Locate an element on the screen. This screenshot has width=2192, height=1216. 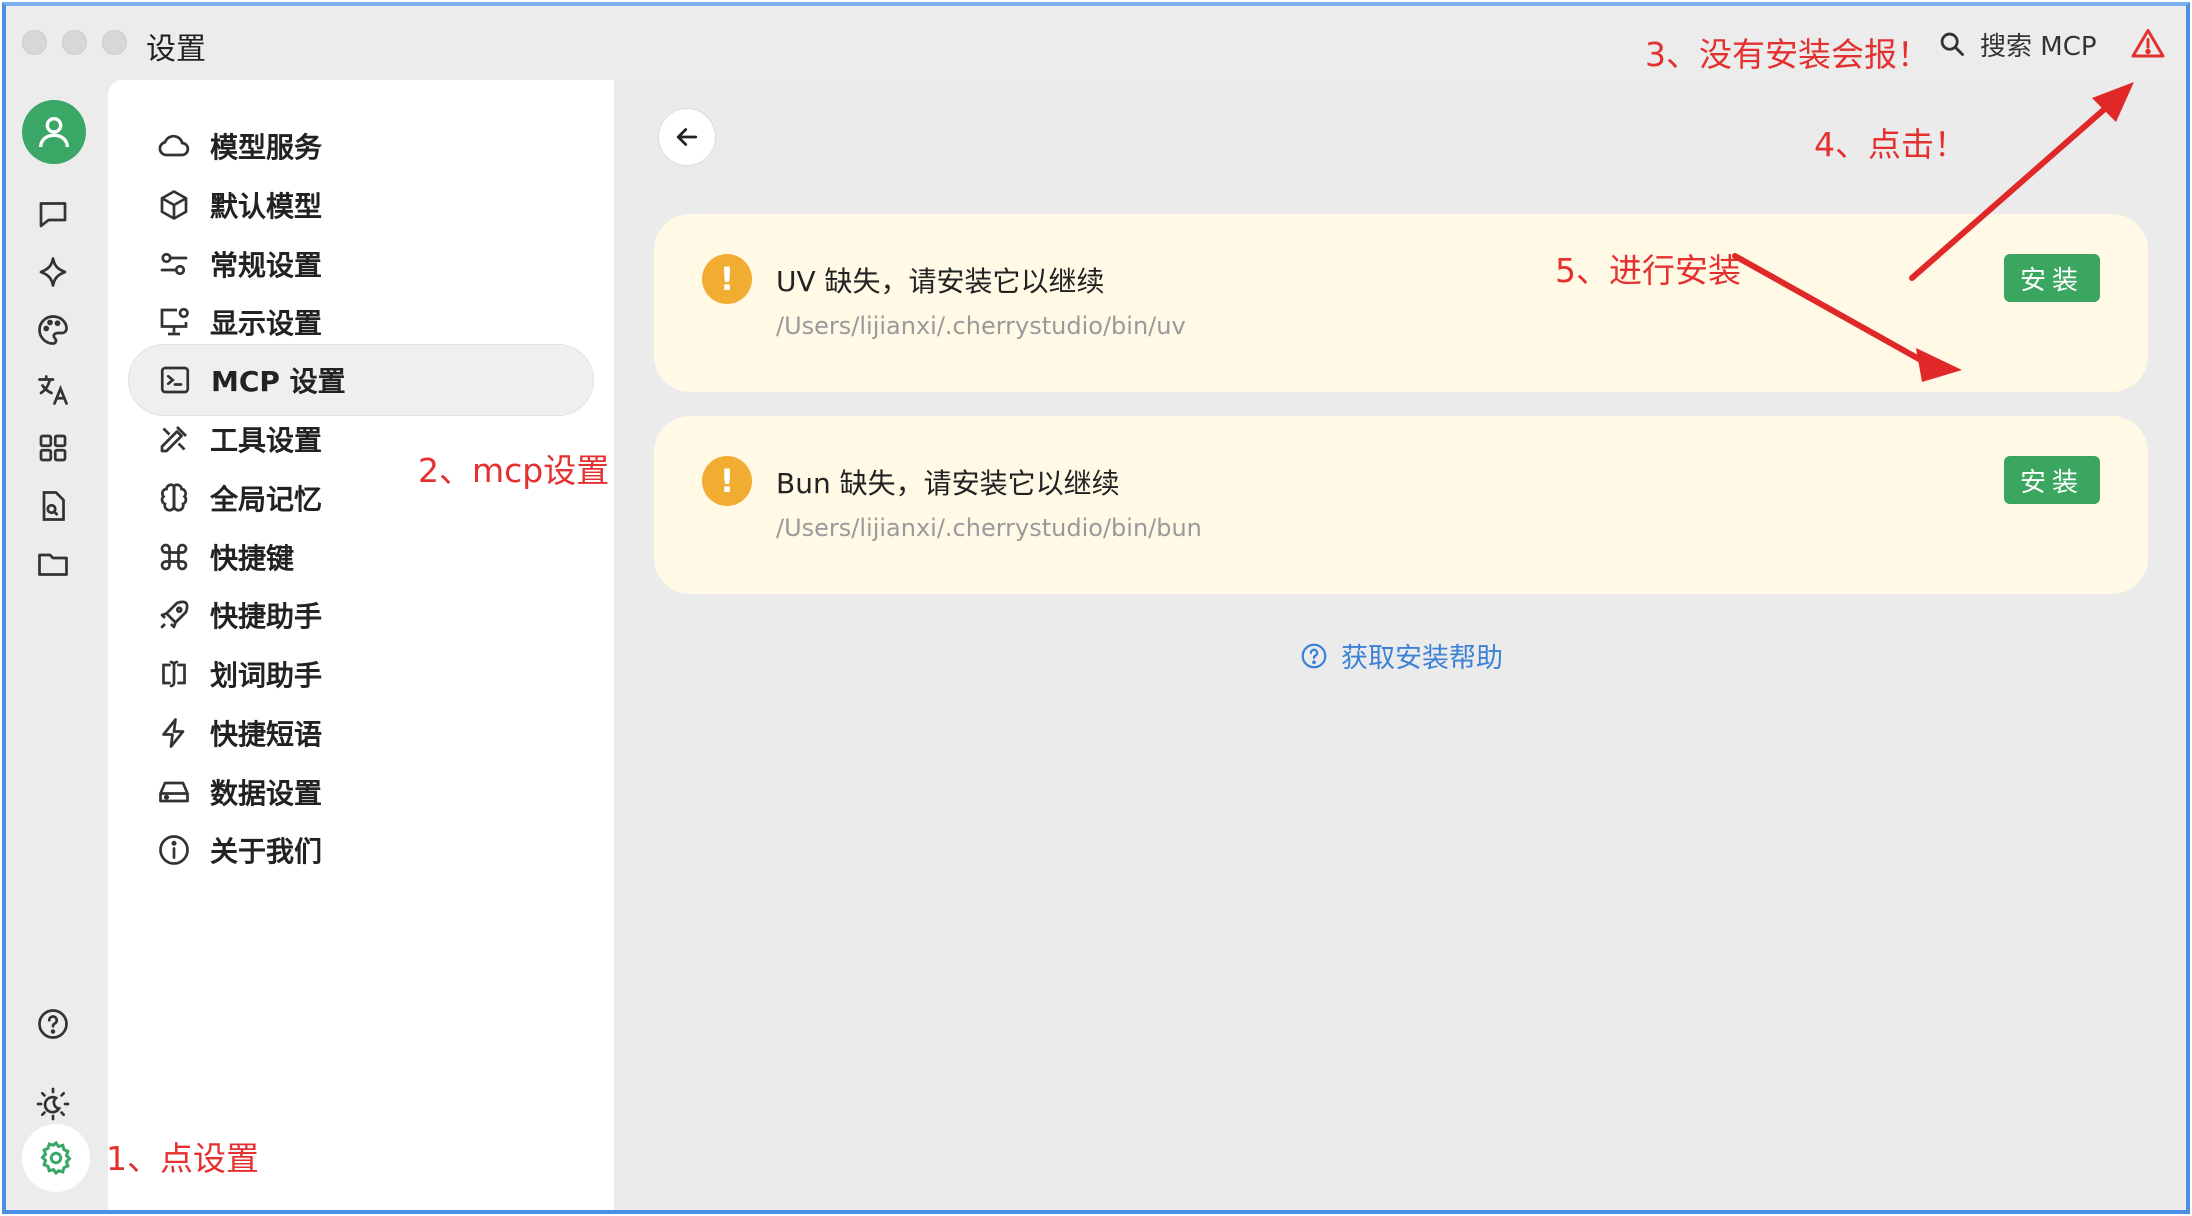
chat-icon is located at coordinates (53, 214).